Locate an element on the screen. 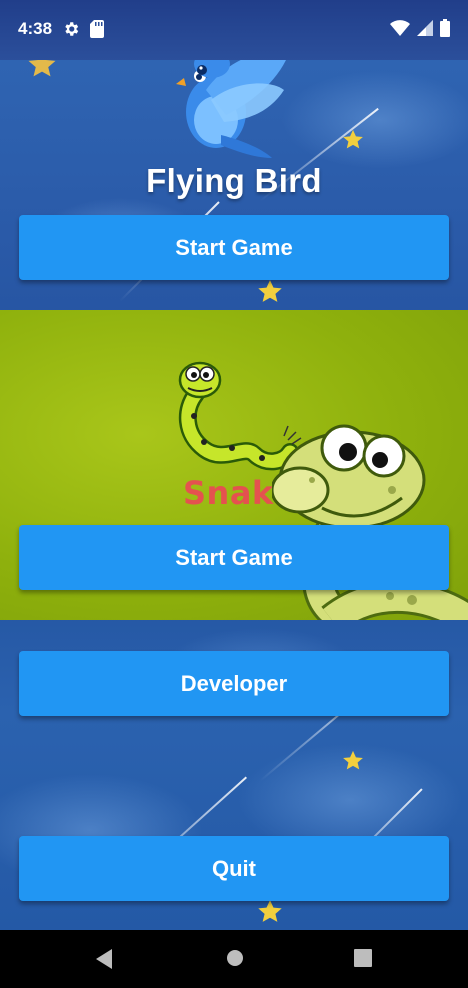 This screenshot has height=988, width=468. quit-button: Quit is located at coordinates (234, 868).